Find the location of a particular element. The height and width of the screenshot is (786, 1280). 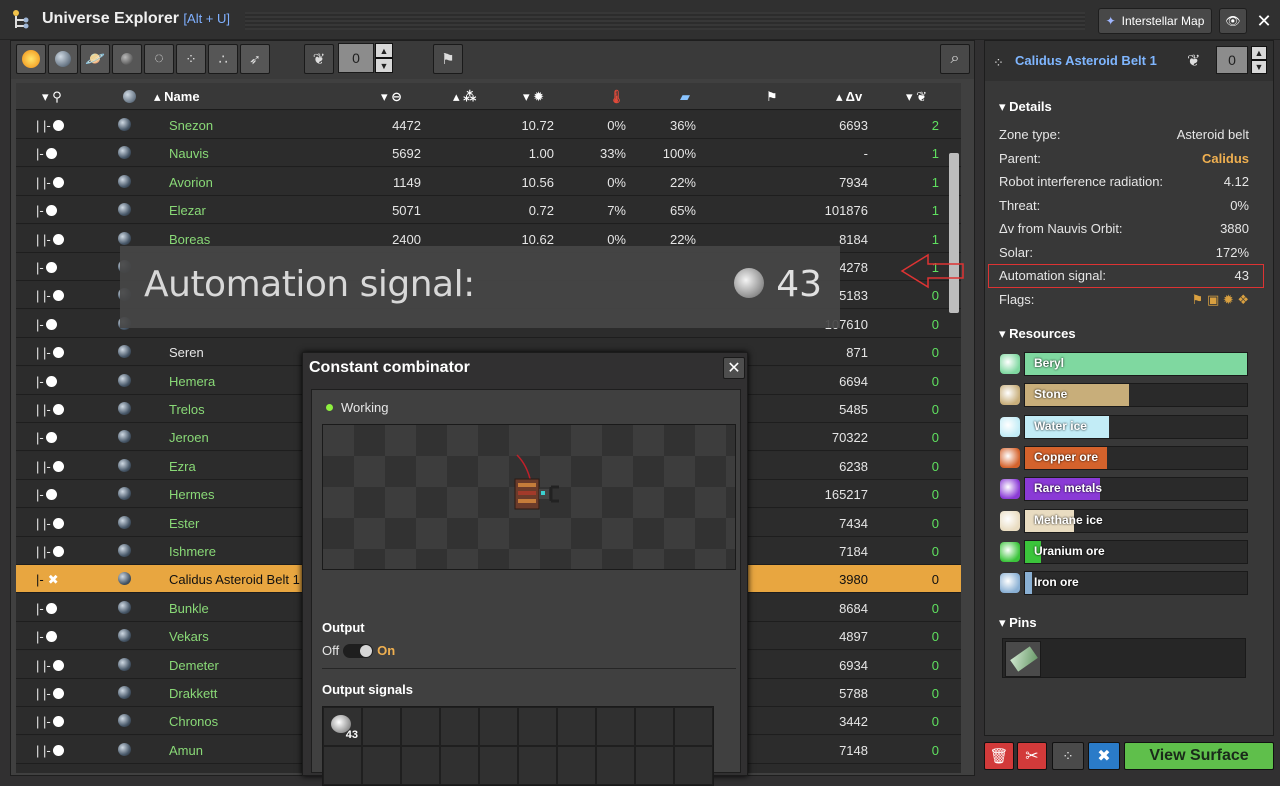

radius-header: ▾ ✹ is located at coordinates (533, 97).